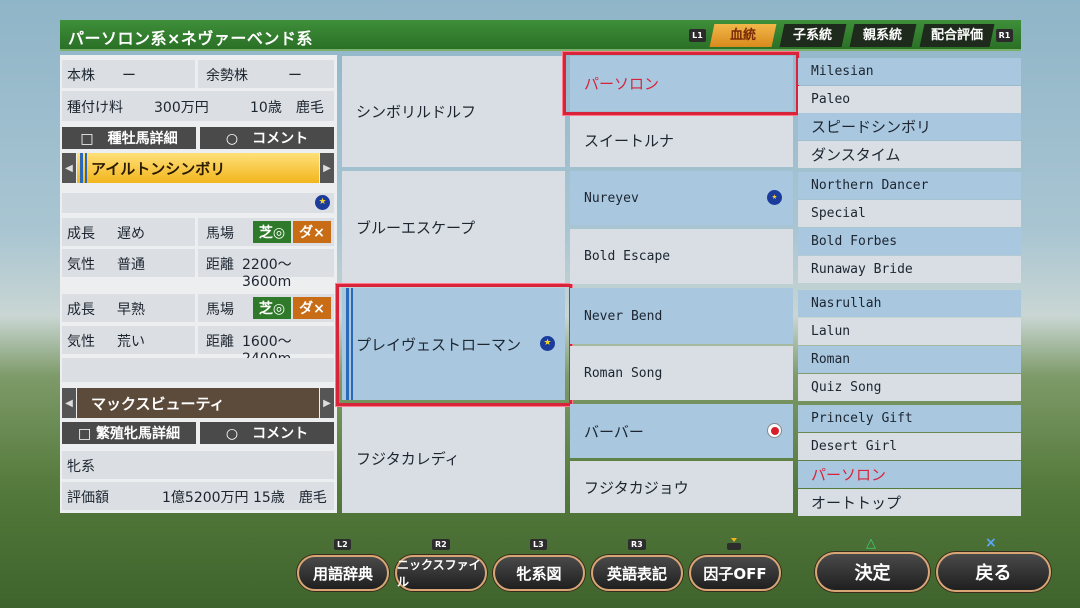  Describe the element at coordinates (244, 498) in the screenshot. I see `mare-value-value: 1億5200万円 15歳 鹿毛` at that location.